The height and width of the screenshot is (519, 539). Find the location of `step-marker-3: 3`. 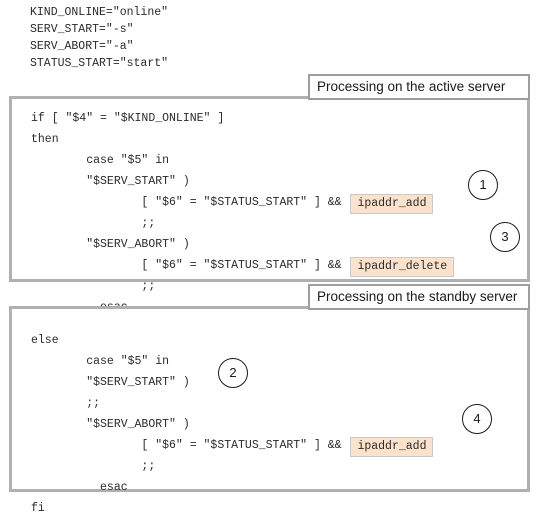

step-marker-3: 3 is located at coordinates (505, 237).